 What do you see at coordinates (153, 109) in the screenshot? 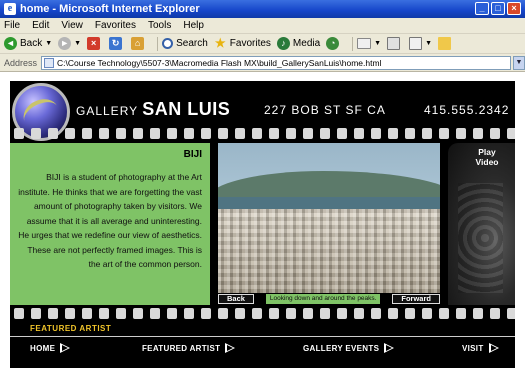
I see `gallery-title: GALLERY SAN LUIS` at bounding box center [153, 109].